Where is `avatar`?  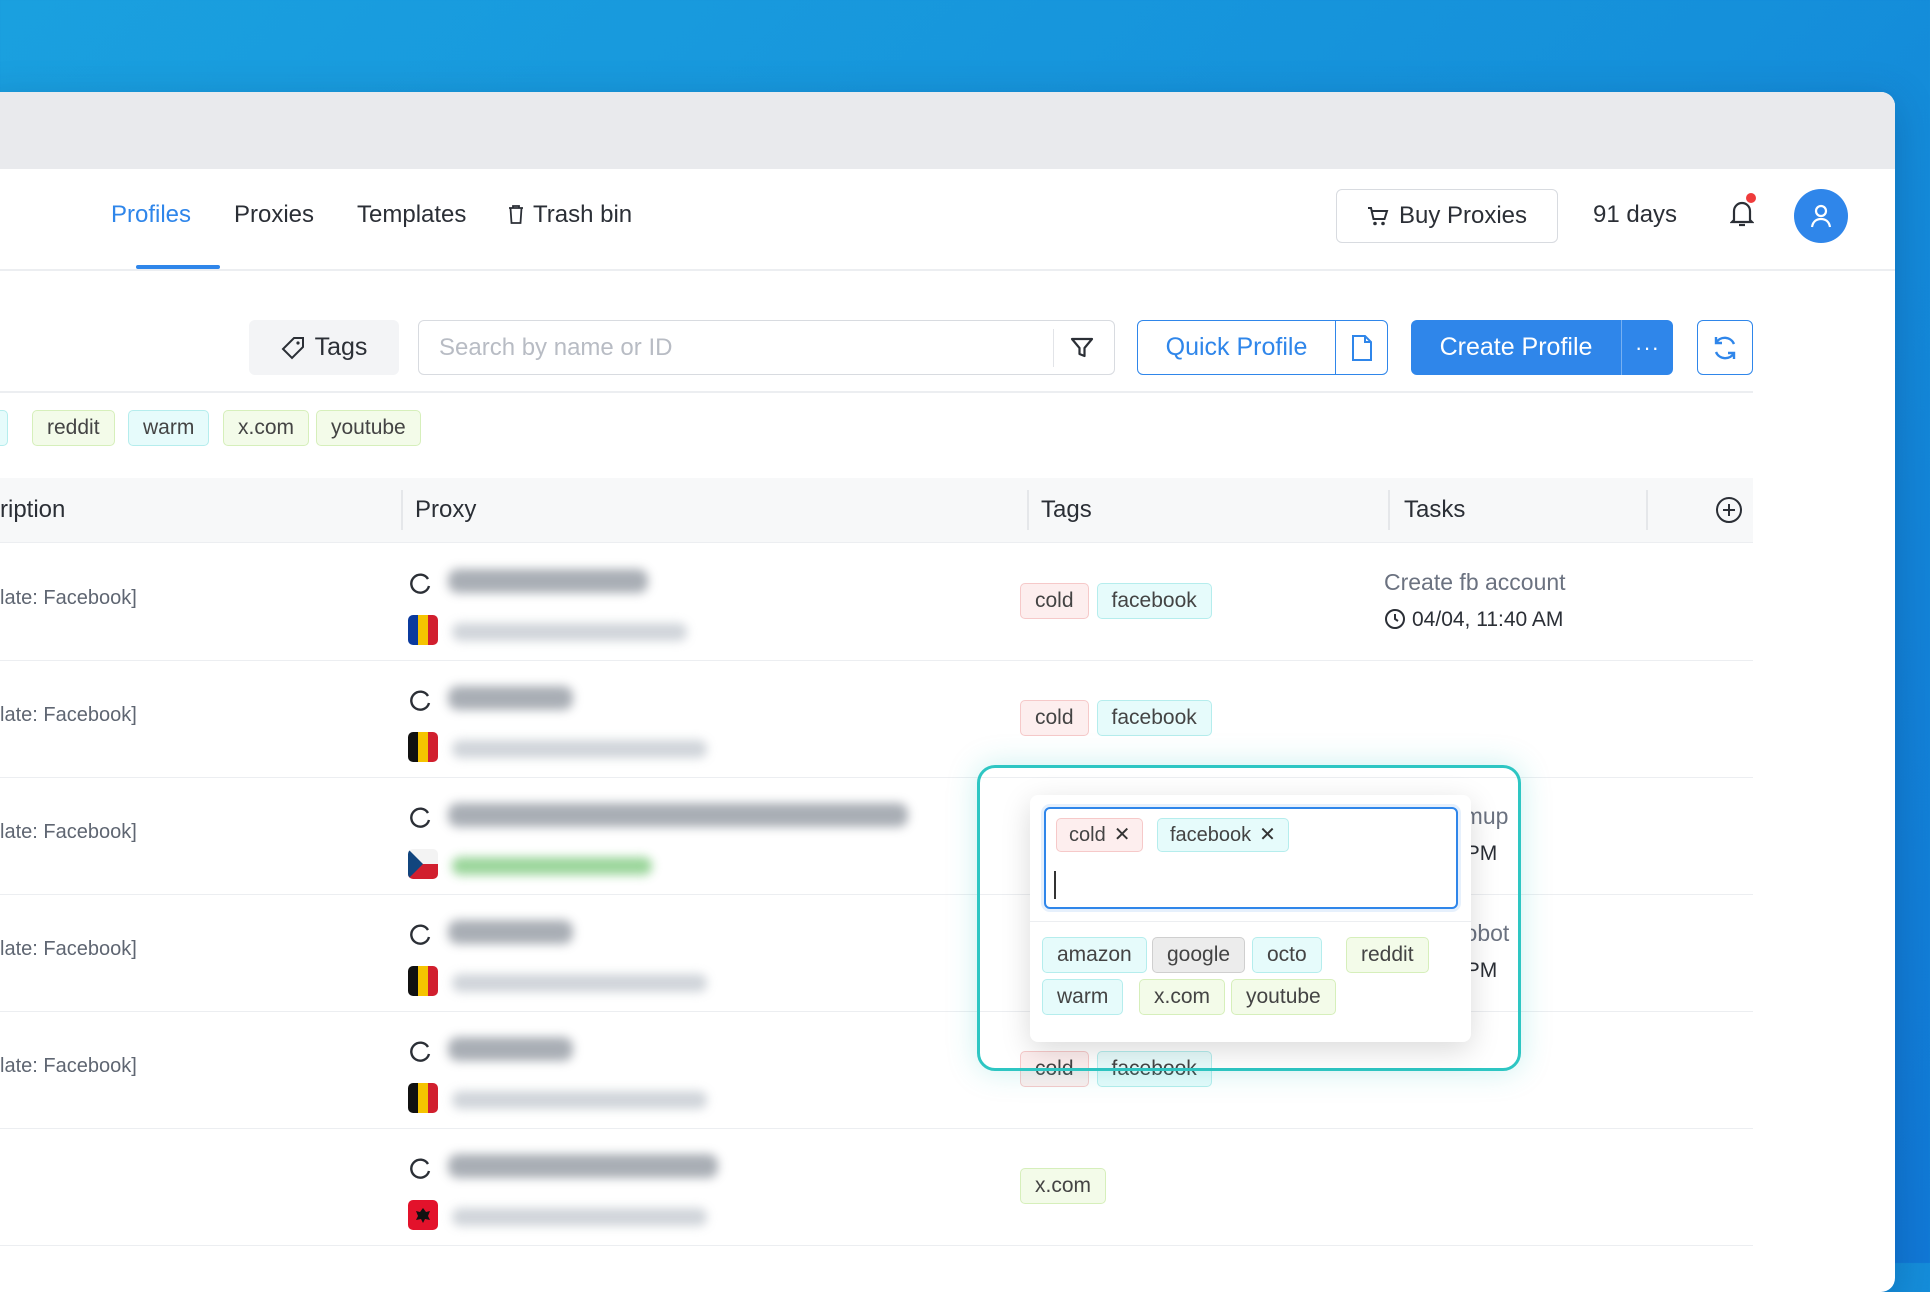 avatar is located at coordinates (1821, 216).